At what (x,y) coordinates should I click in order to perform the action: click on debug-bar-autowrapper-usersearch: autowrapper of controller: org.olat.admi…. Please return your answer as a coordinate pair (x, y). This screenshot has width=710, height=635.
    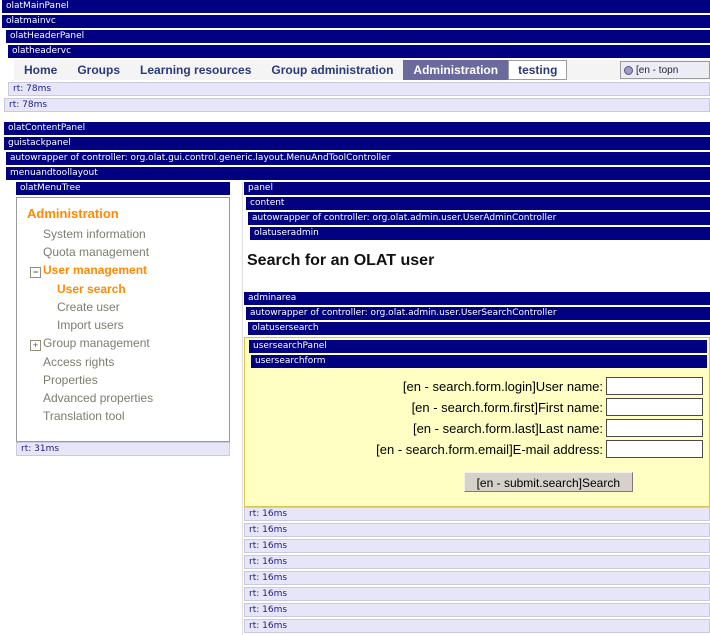
    Looking at the image, I should click on (478, 313).